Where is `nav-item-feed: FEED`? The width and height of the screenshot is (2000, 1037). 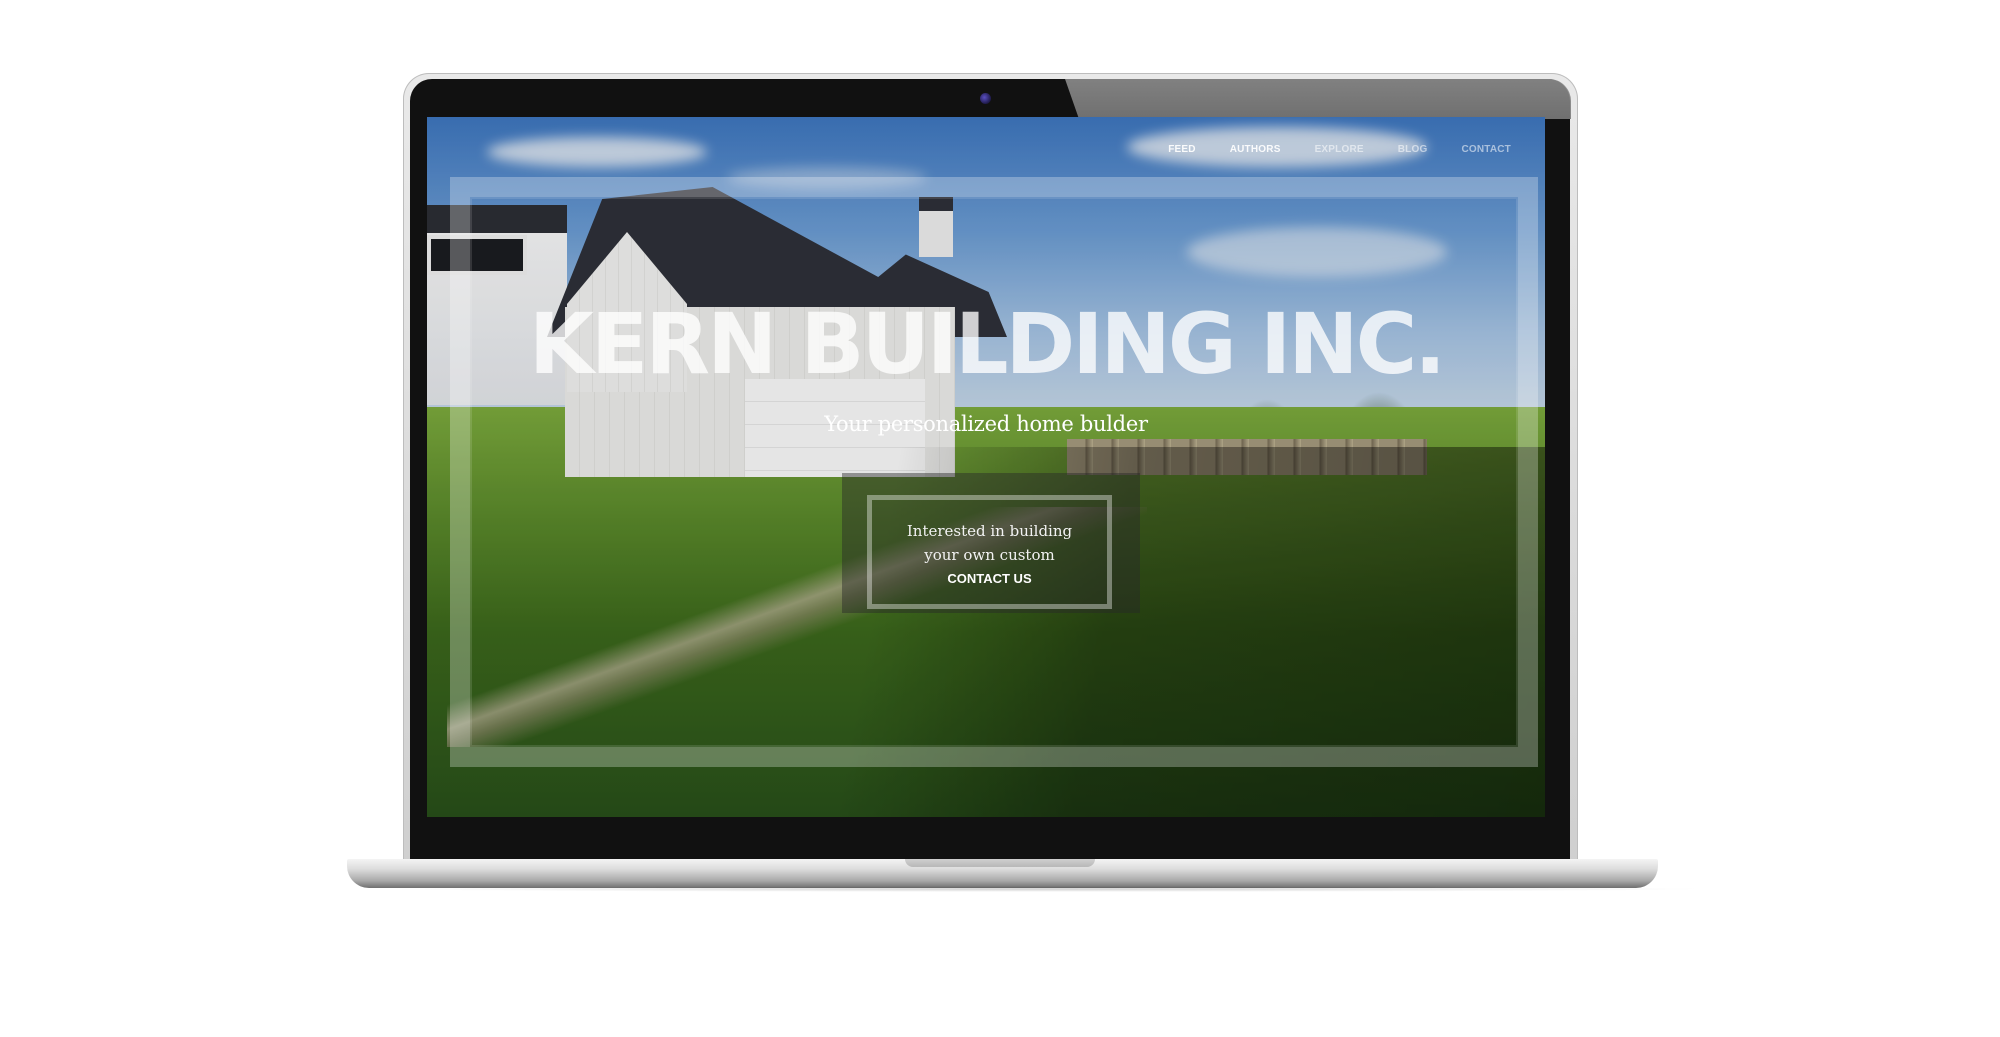
nav-item-feed: FEED is located at coordinates (1181, 149).